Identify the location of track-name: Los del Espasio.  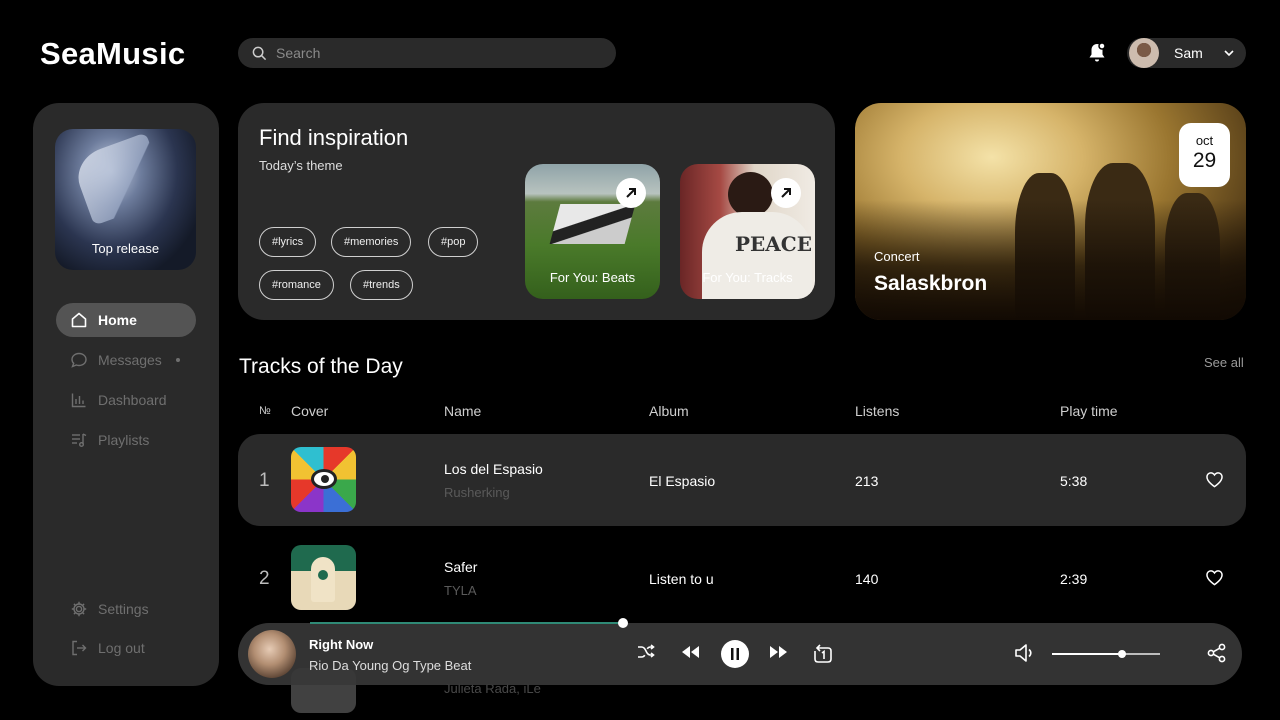
(493, 469).